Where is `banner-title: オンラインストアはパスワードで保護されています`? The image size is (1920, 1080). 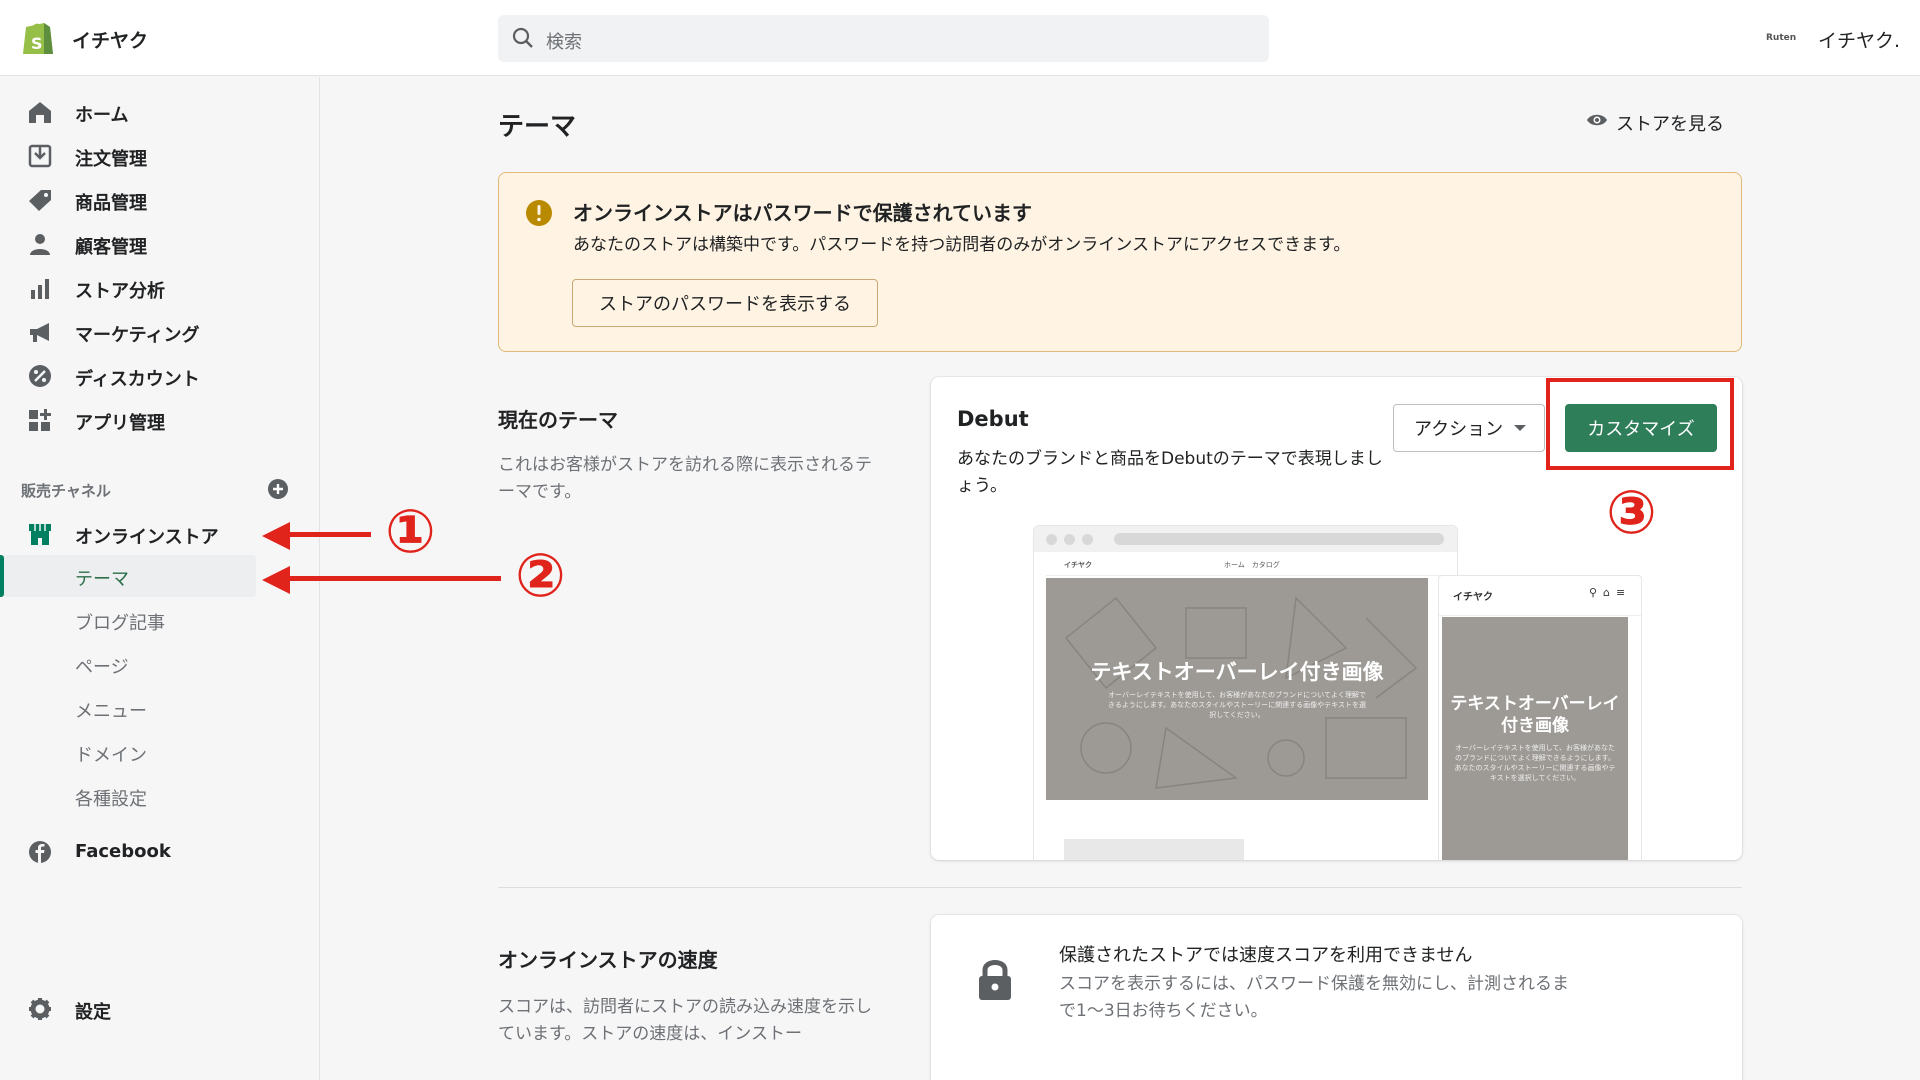
banner-title: オンラインストアはパスワードで保護されています is located at coordinates (802, 213).